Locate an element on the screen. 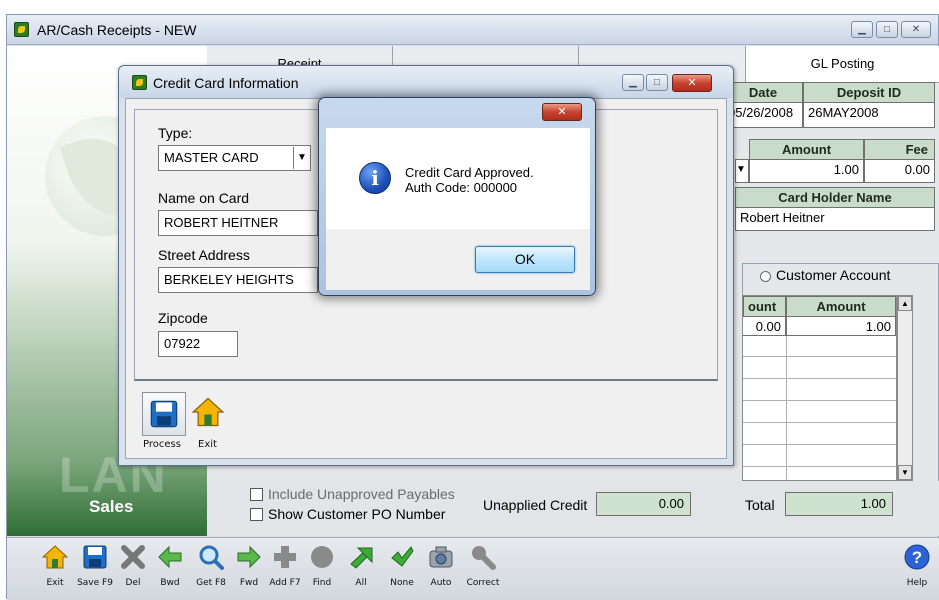 The image size is (939, 600). grid-col-amount: Amount is located at coordinates (841, 307).